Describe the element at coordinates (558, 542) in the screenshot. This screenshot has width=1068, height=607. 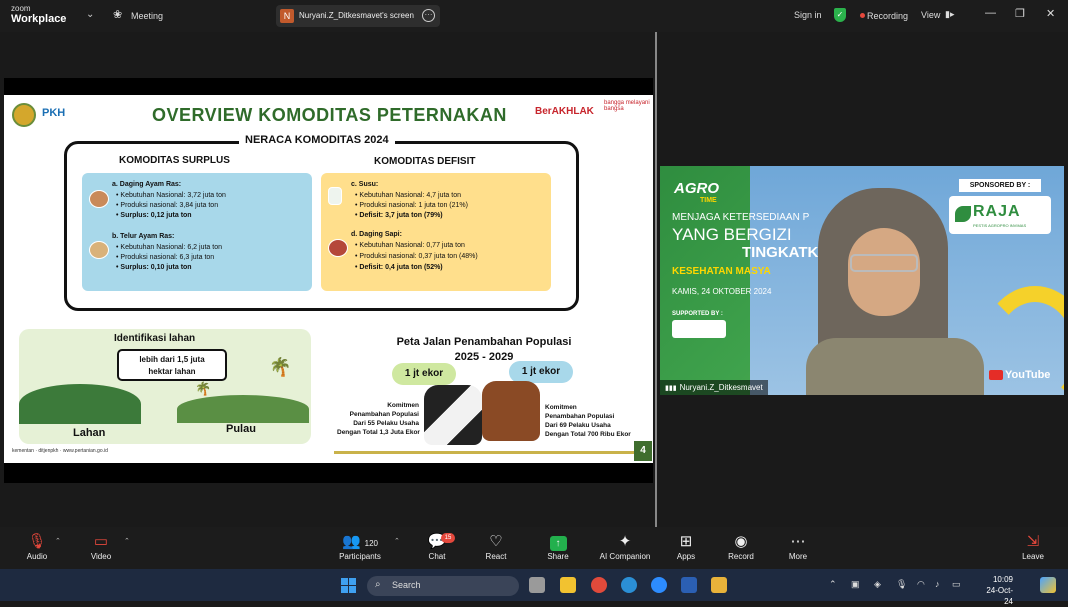
I see `share-screen-icon: ↑` at that location.